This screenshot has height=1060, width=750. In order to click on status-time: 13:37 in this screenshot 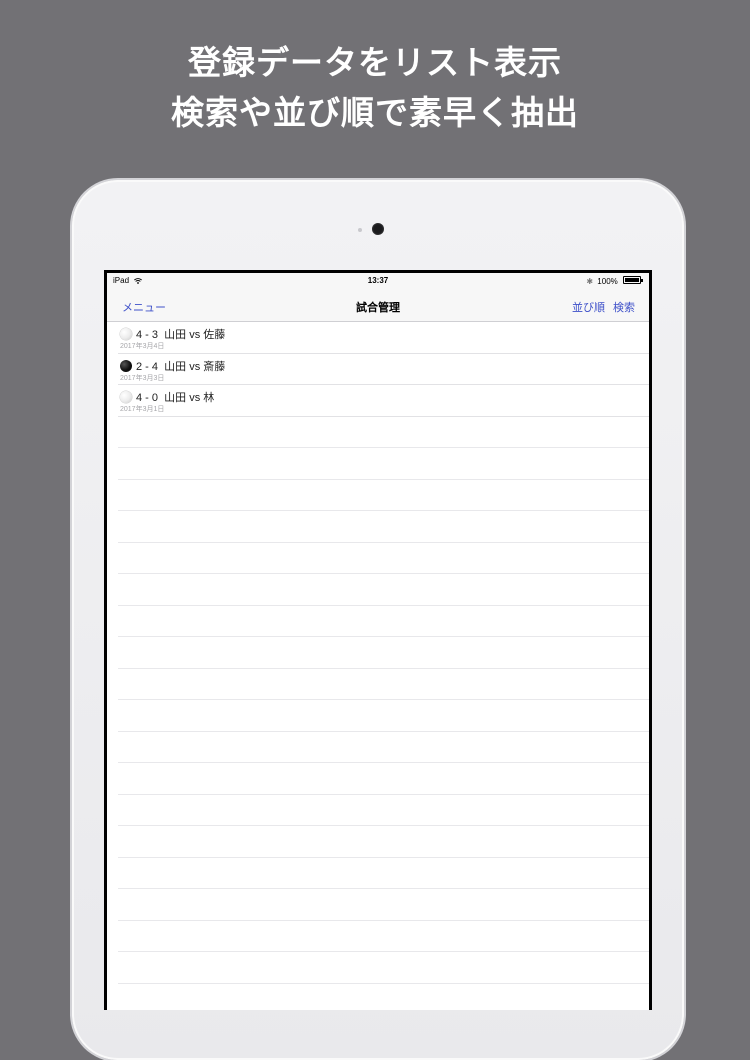, I will do `click(378, 280)`.